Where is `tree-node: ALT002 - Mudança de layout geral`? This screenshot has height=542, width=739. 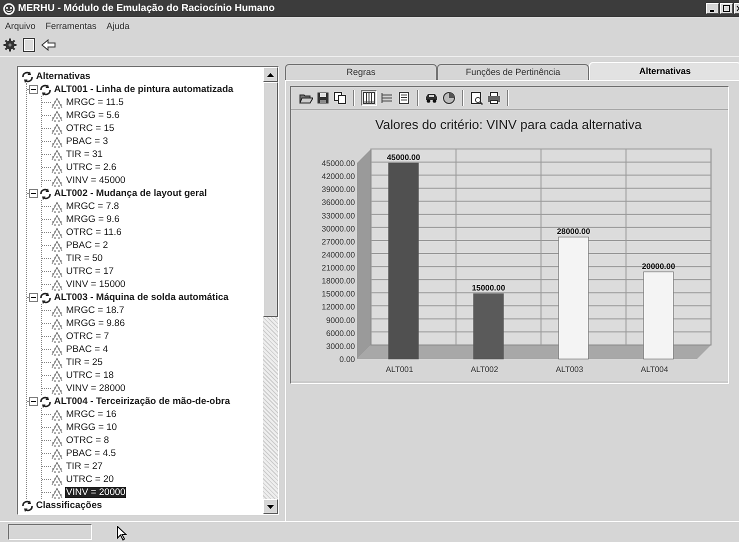 tree-node: ALT002 - Mudança de layout geral is located at coordinates (130, 193).